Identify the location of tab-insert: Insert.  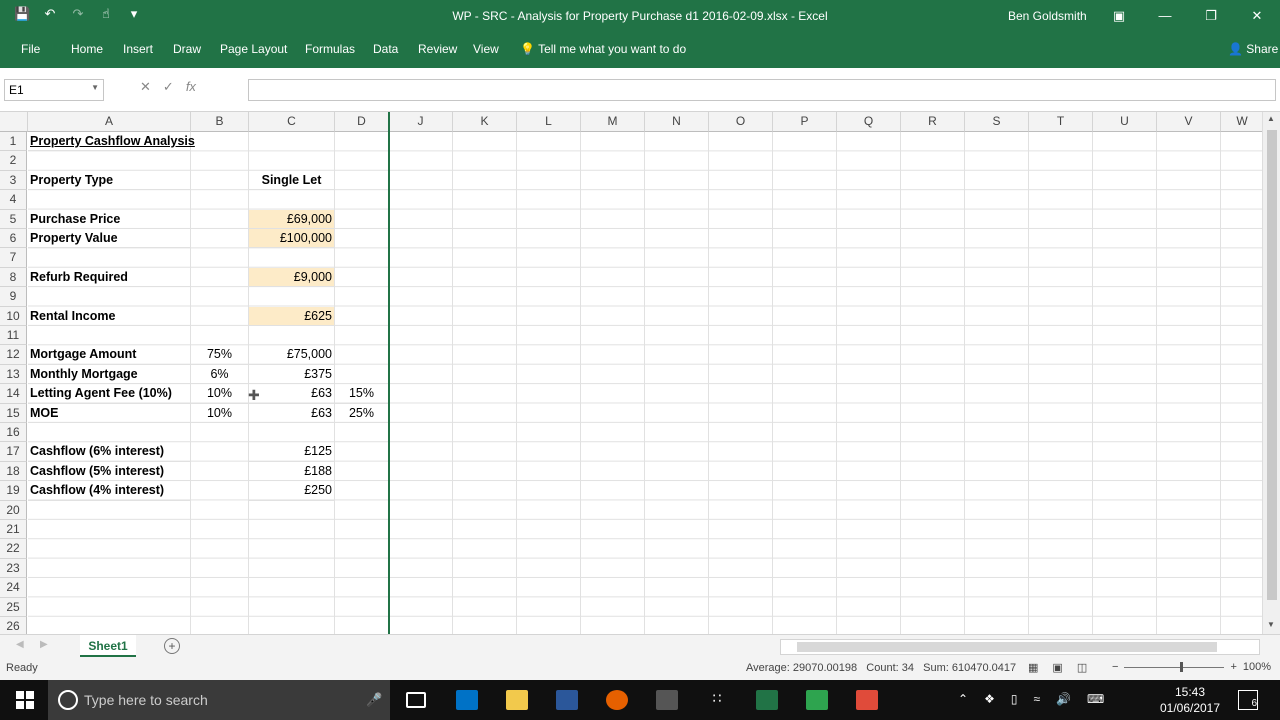
(138, 49).